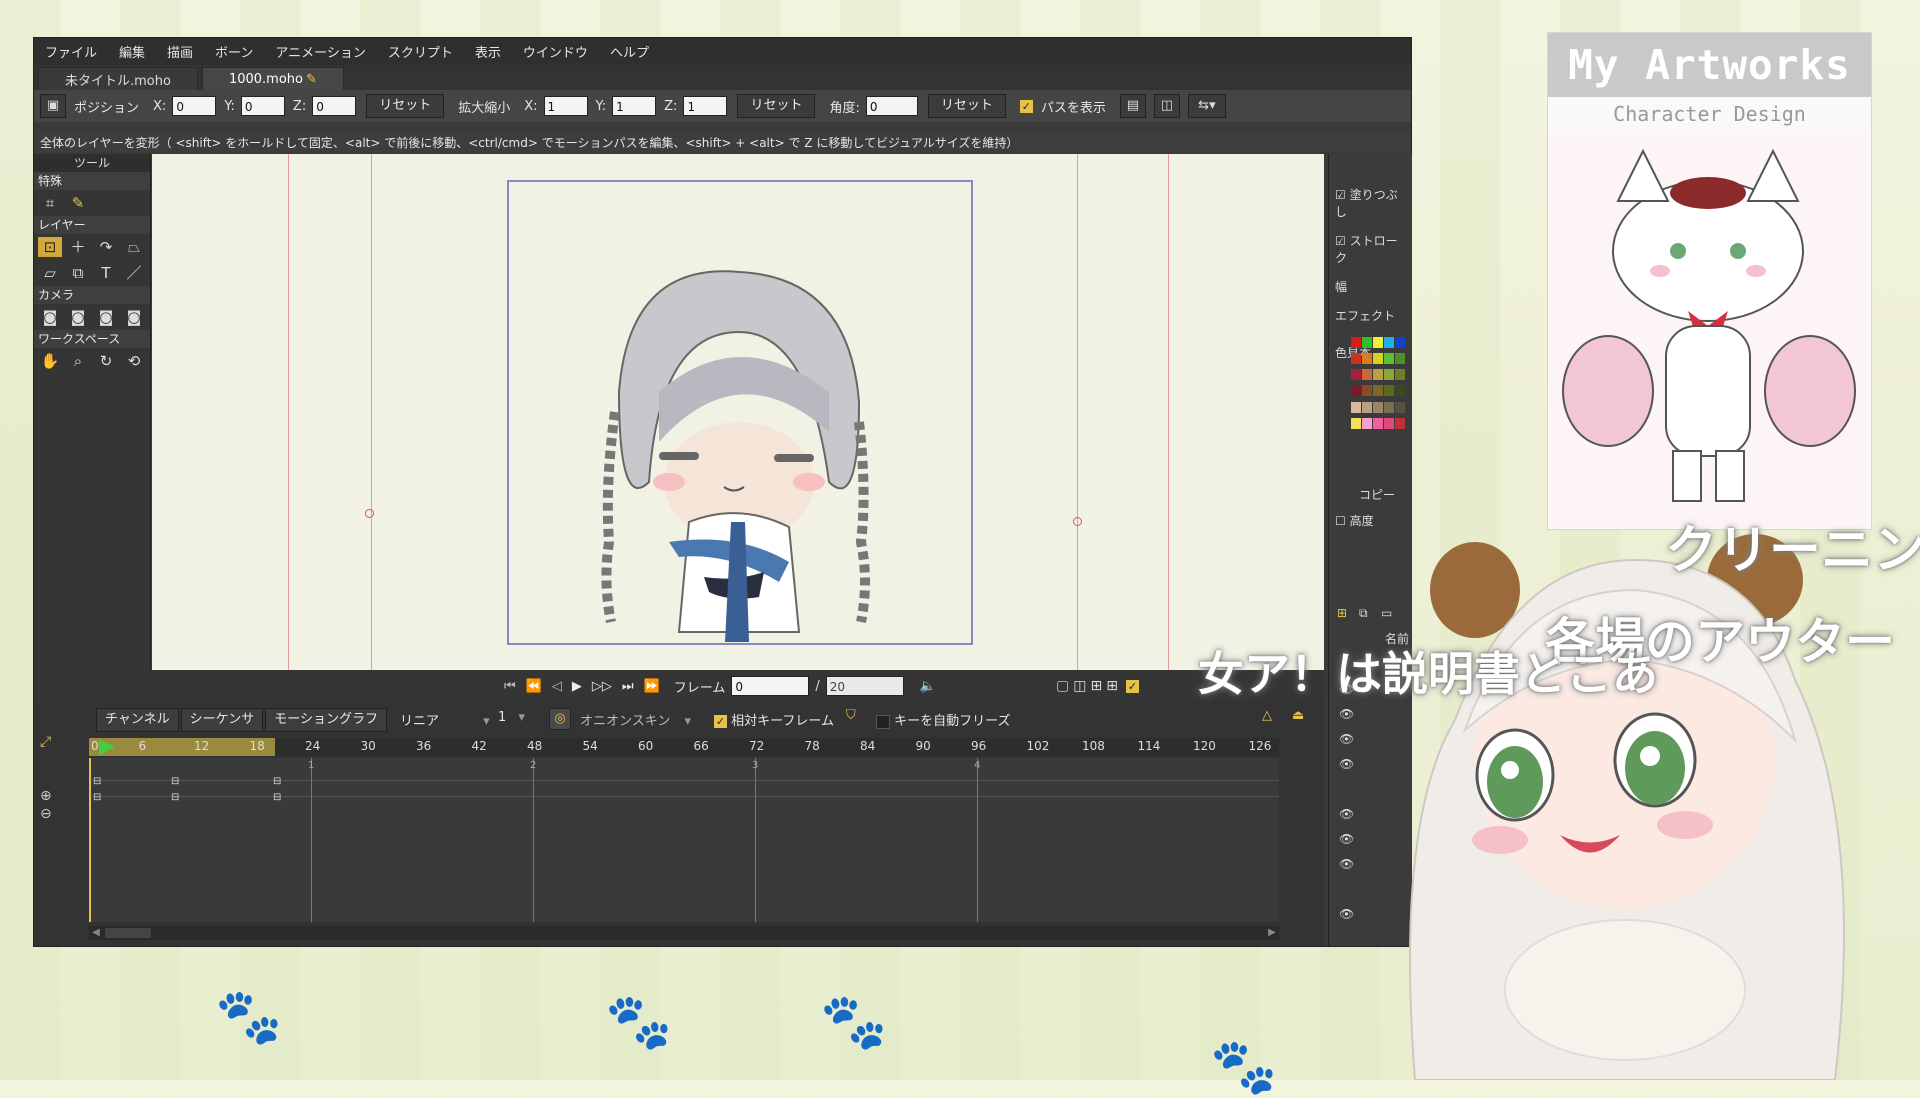  Describe the element at coordinates (234, 51) in the screenshot. I see `menu-bone: ボーン` at that location.